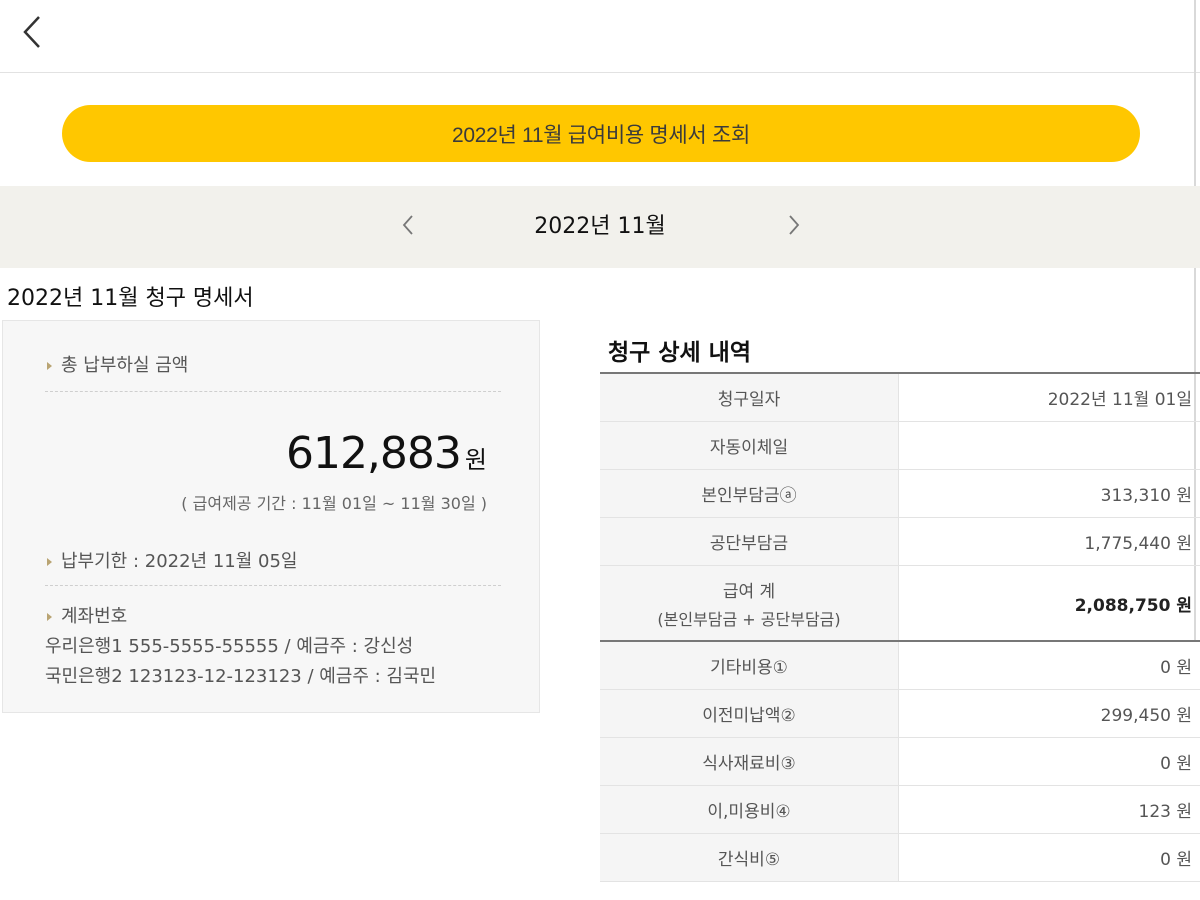 Image resolution: width=1200 pixels, height=900 pixels. I want to click on account-label-row: 계좌번호, so click(87, 615).